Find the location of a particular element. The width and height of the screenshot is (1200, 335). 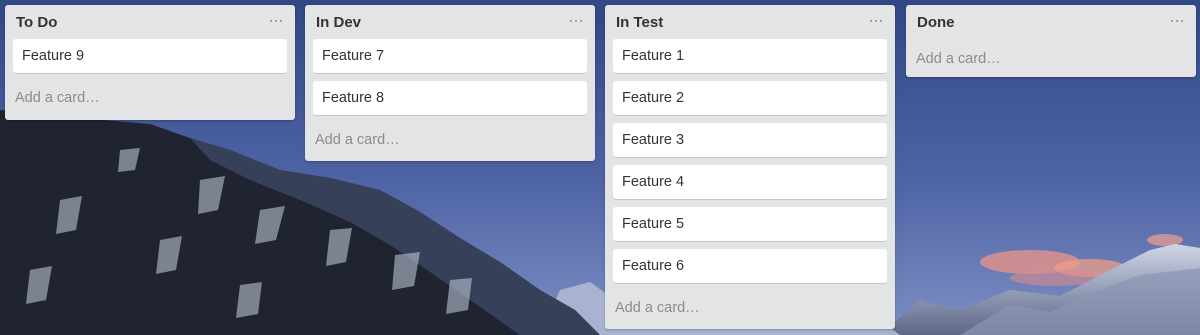

card-feature-1: Feature 1 is located at coordinates (750, 56).